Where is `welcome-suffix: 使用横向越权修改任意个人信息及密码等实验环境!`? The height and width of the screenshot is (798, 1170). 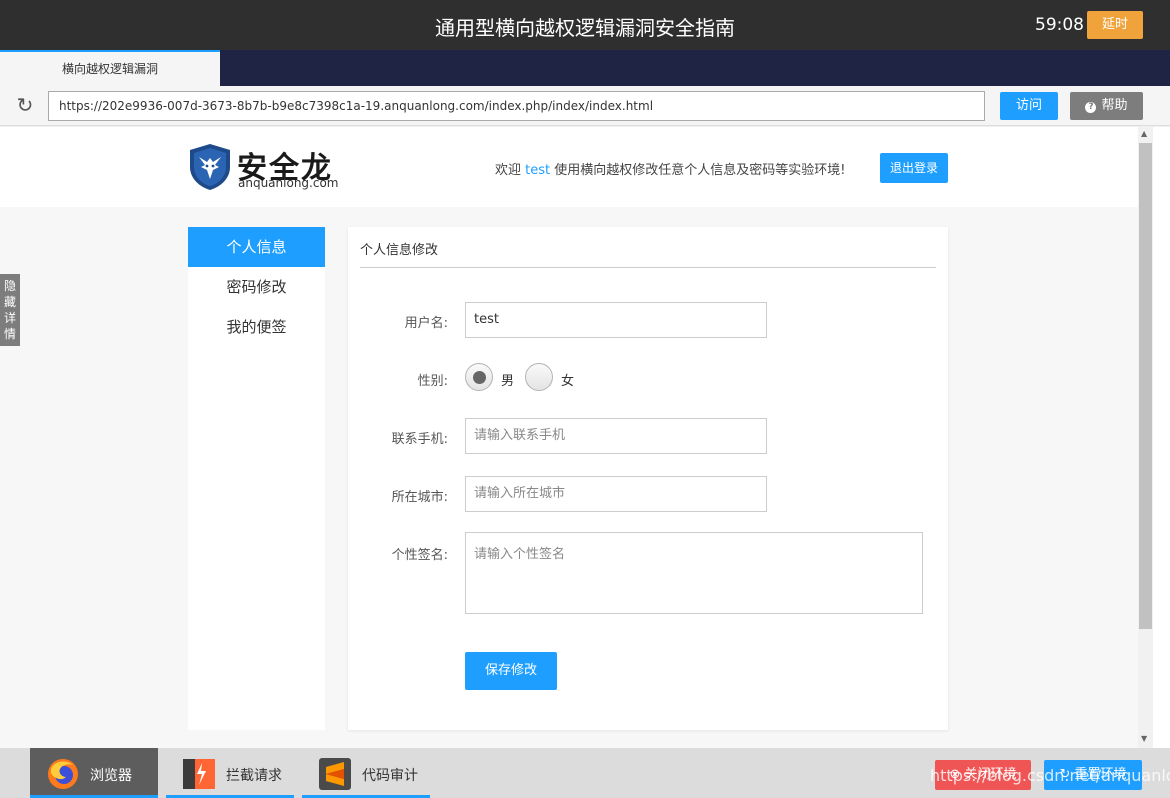 welcome-suffix: 使用横向越权修改任意个人信息及密码等实验环境! is located at coordinates (698, 170).